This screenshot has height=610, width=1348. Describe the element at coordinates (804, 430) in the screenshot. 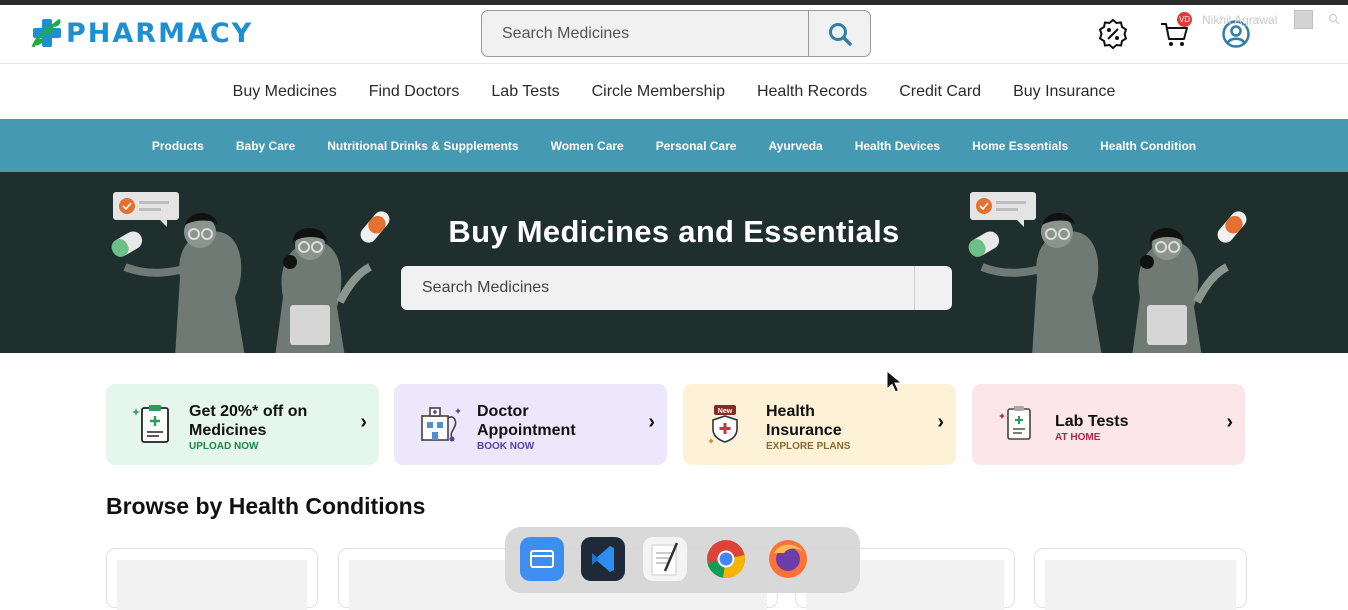

I see `service-title-line2: Insurance` at that location.